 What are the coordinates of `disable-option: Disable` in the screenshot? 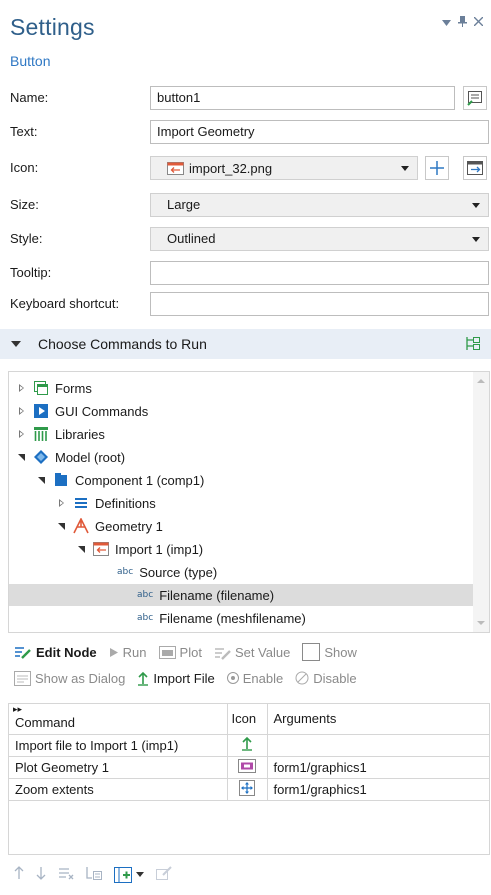 It's located at (326, 678).